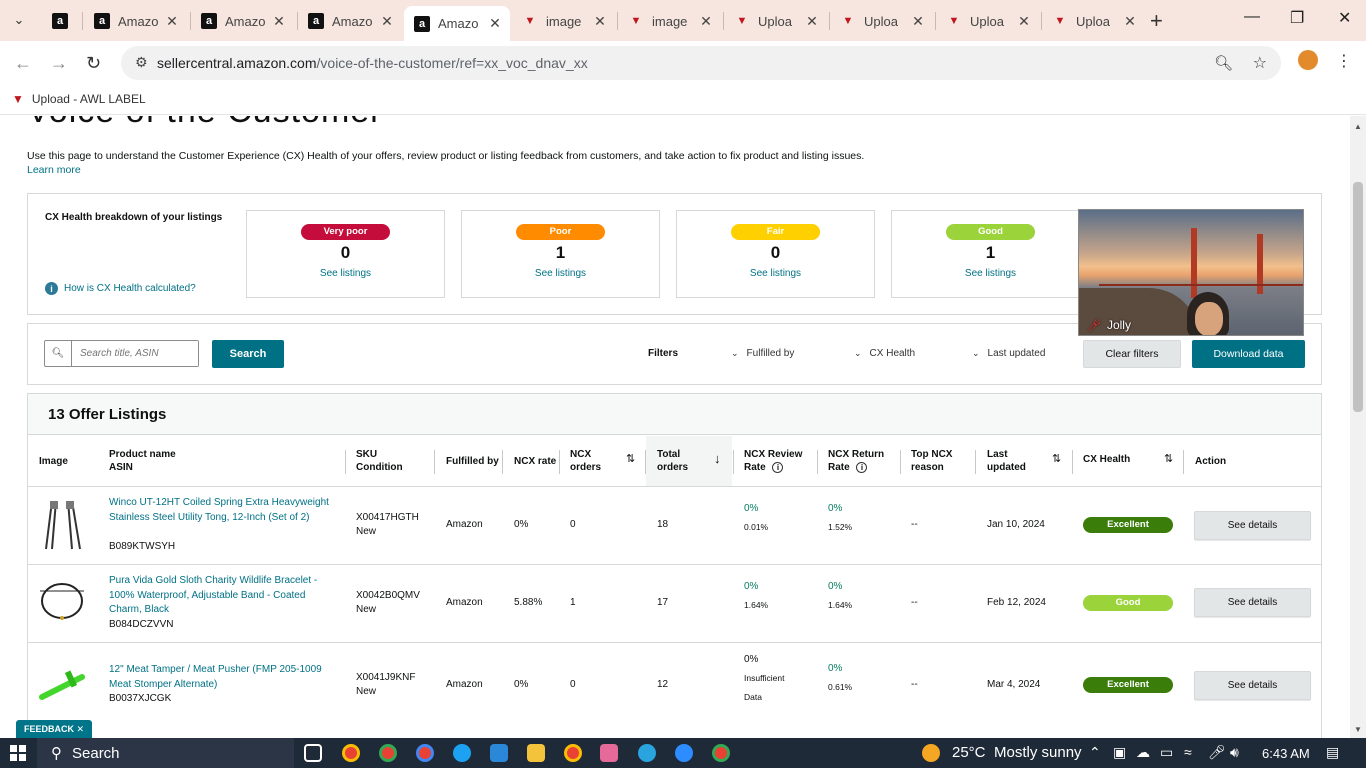  I want to click on tab-amazon-2: a Amazo ✕, so click(242, 21).